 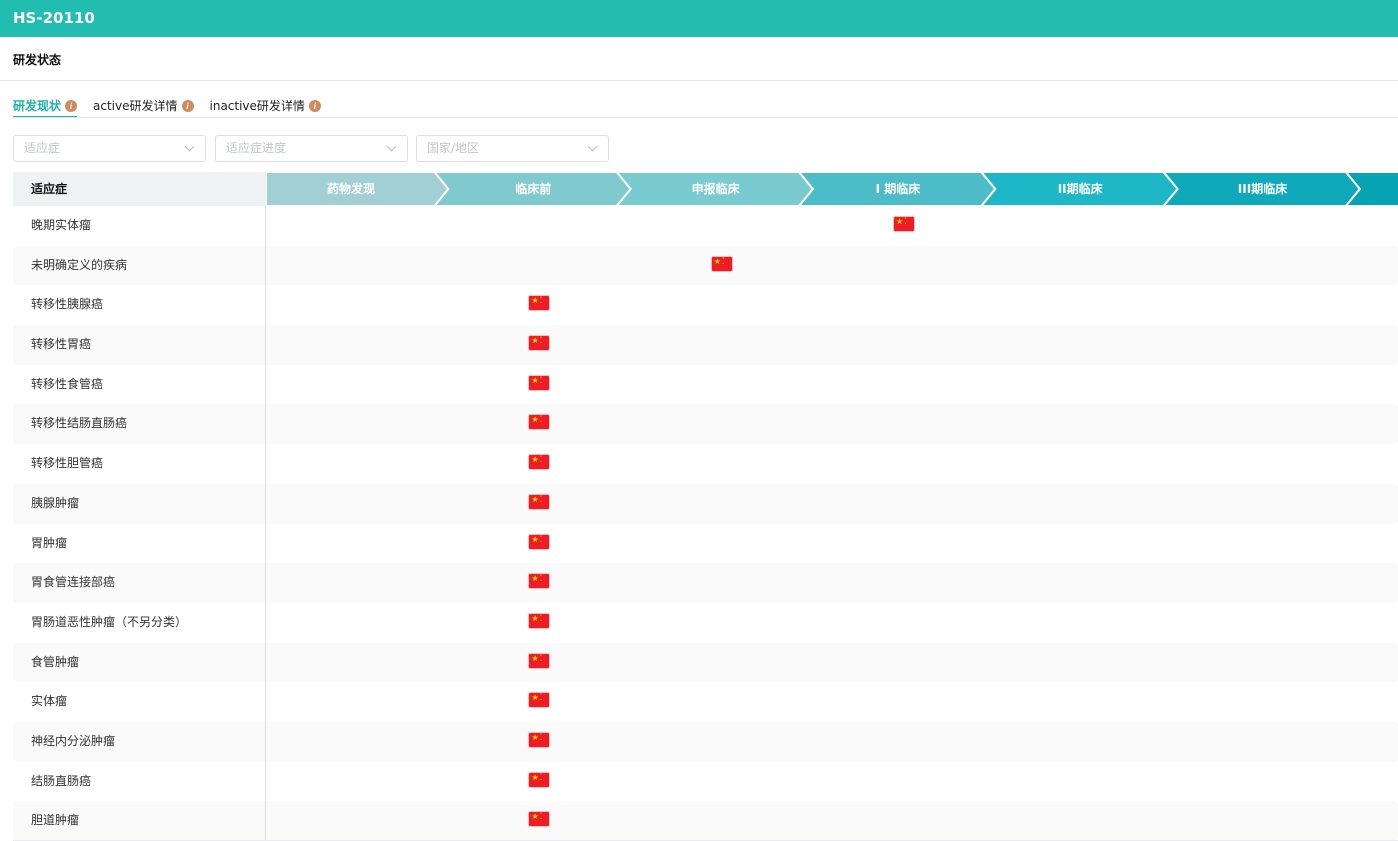 What do you see at coordinates (705, 424) in the screenshot?
I see `table-row: 转移性结肠直肠癌` at bounding box center [705, 424].